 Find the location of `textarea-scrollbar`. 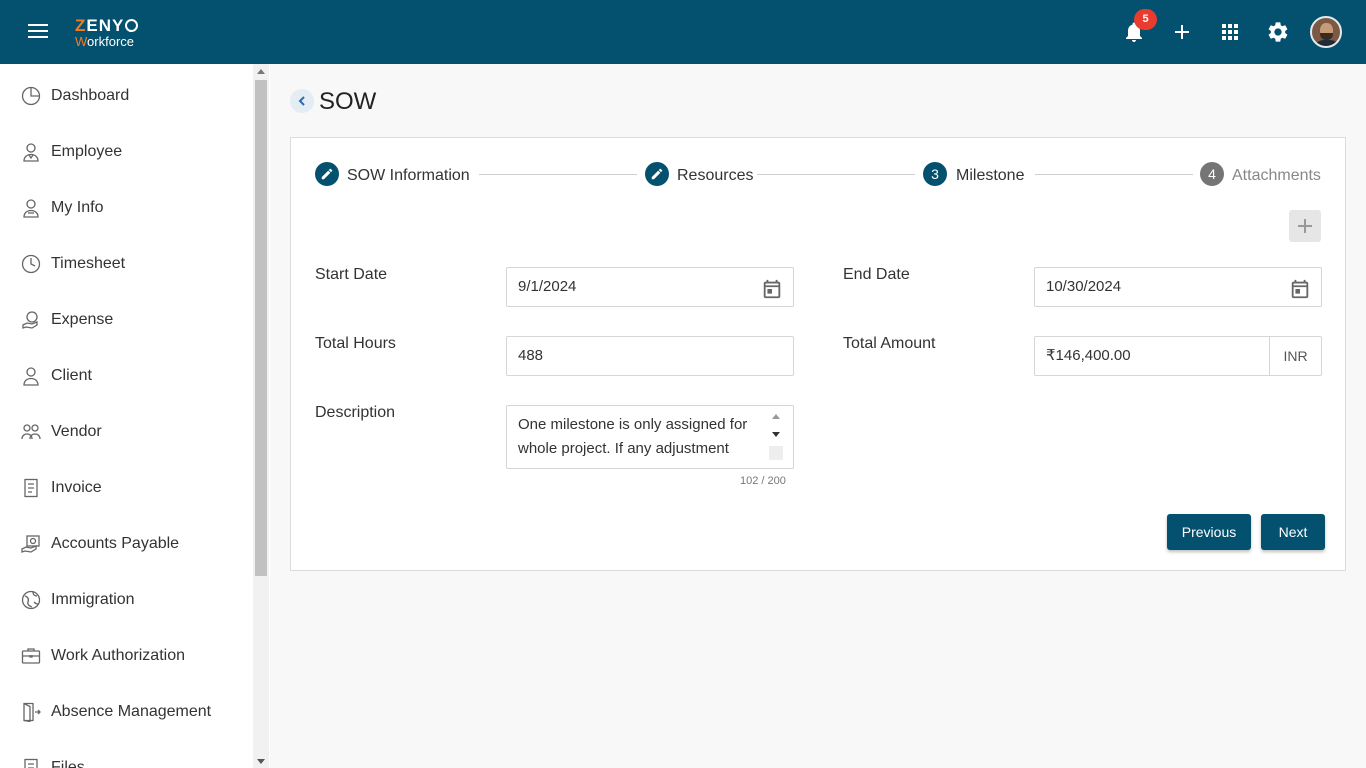

textarea-scrollbar is located at coordinates (776, 436).